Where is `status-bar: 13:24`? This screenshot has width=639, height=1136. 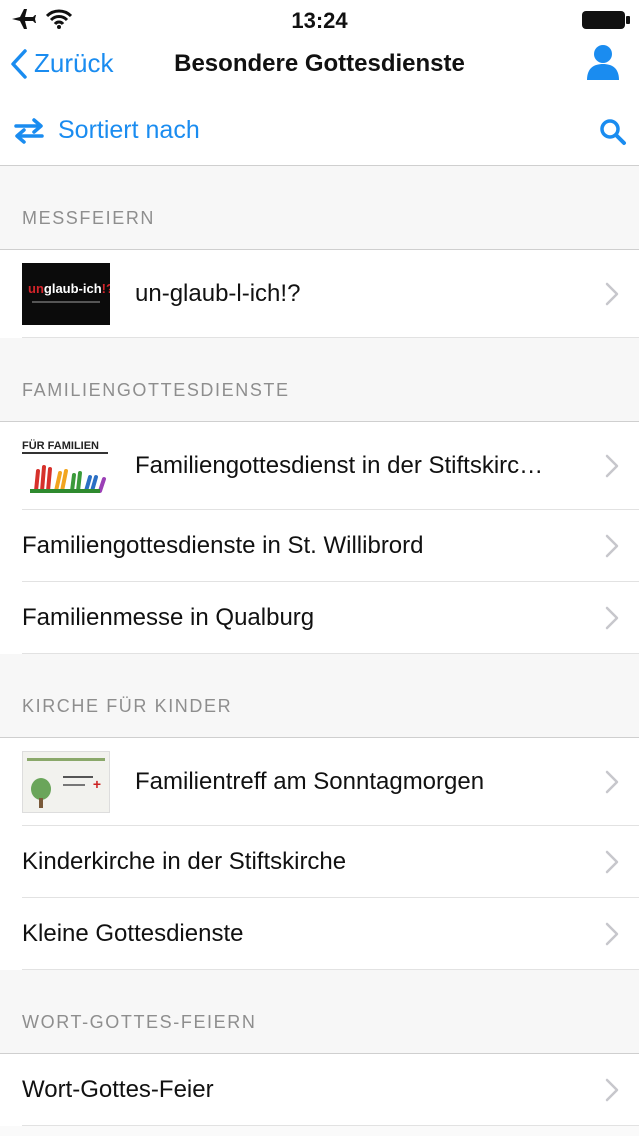 status-bar: 13:24 is located at coordinates (319, 20).